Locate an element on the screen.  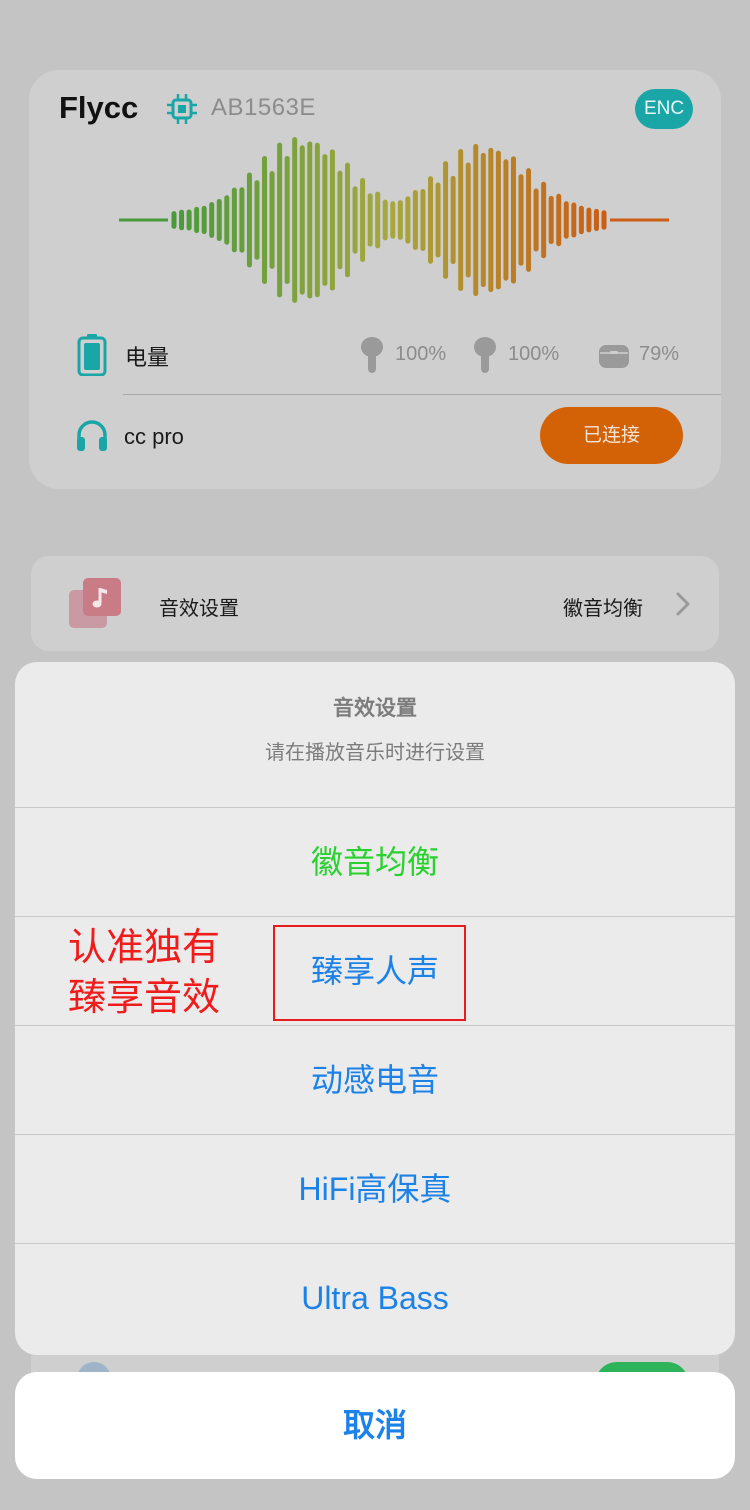
sheet-subtitle: 请在播放音乐时进行设置 is located at coordinates (375, 752).